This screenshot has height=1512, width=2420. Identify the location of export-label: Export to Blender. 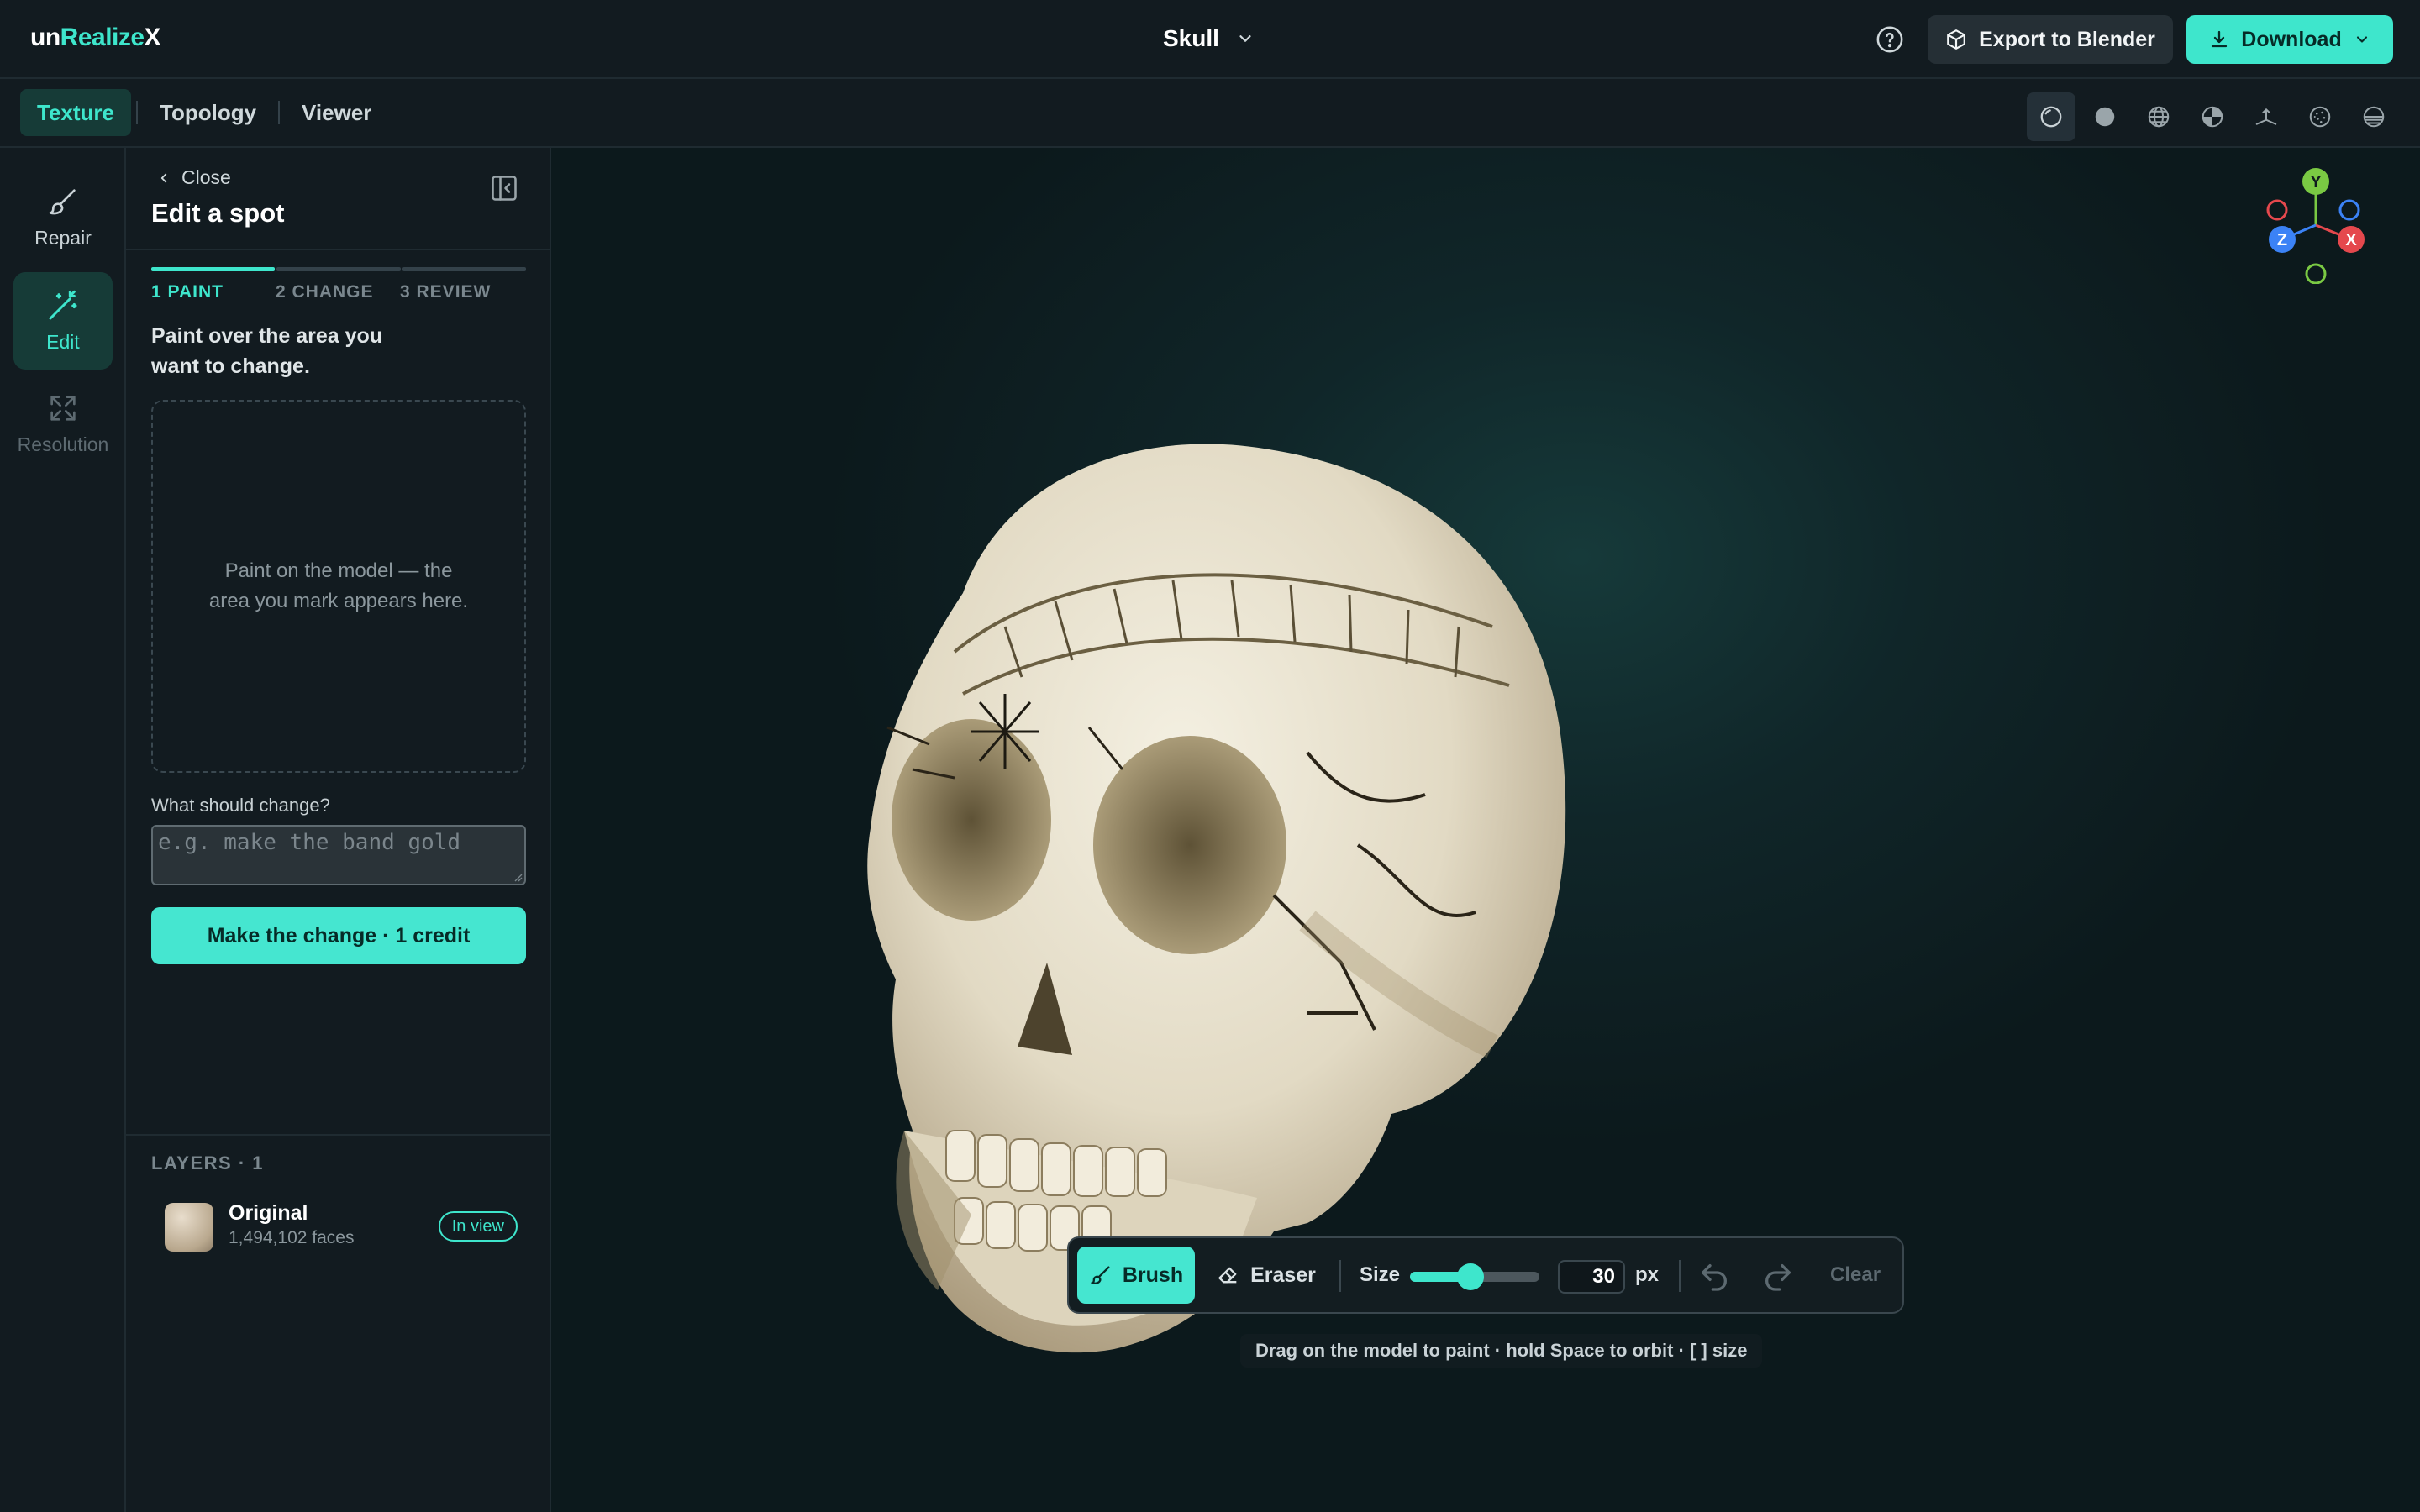
(2067, 39).